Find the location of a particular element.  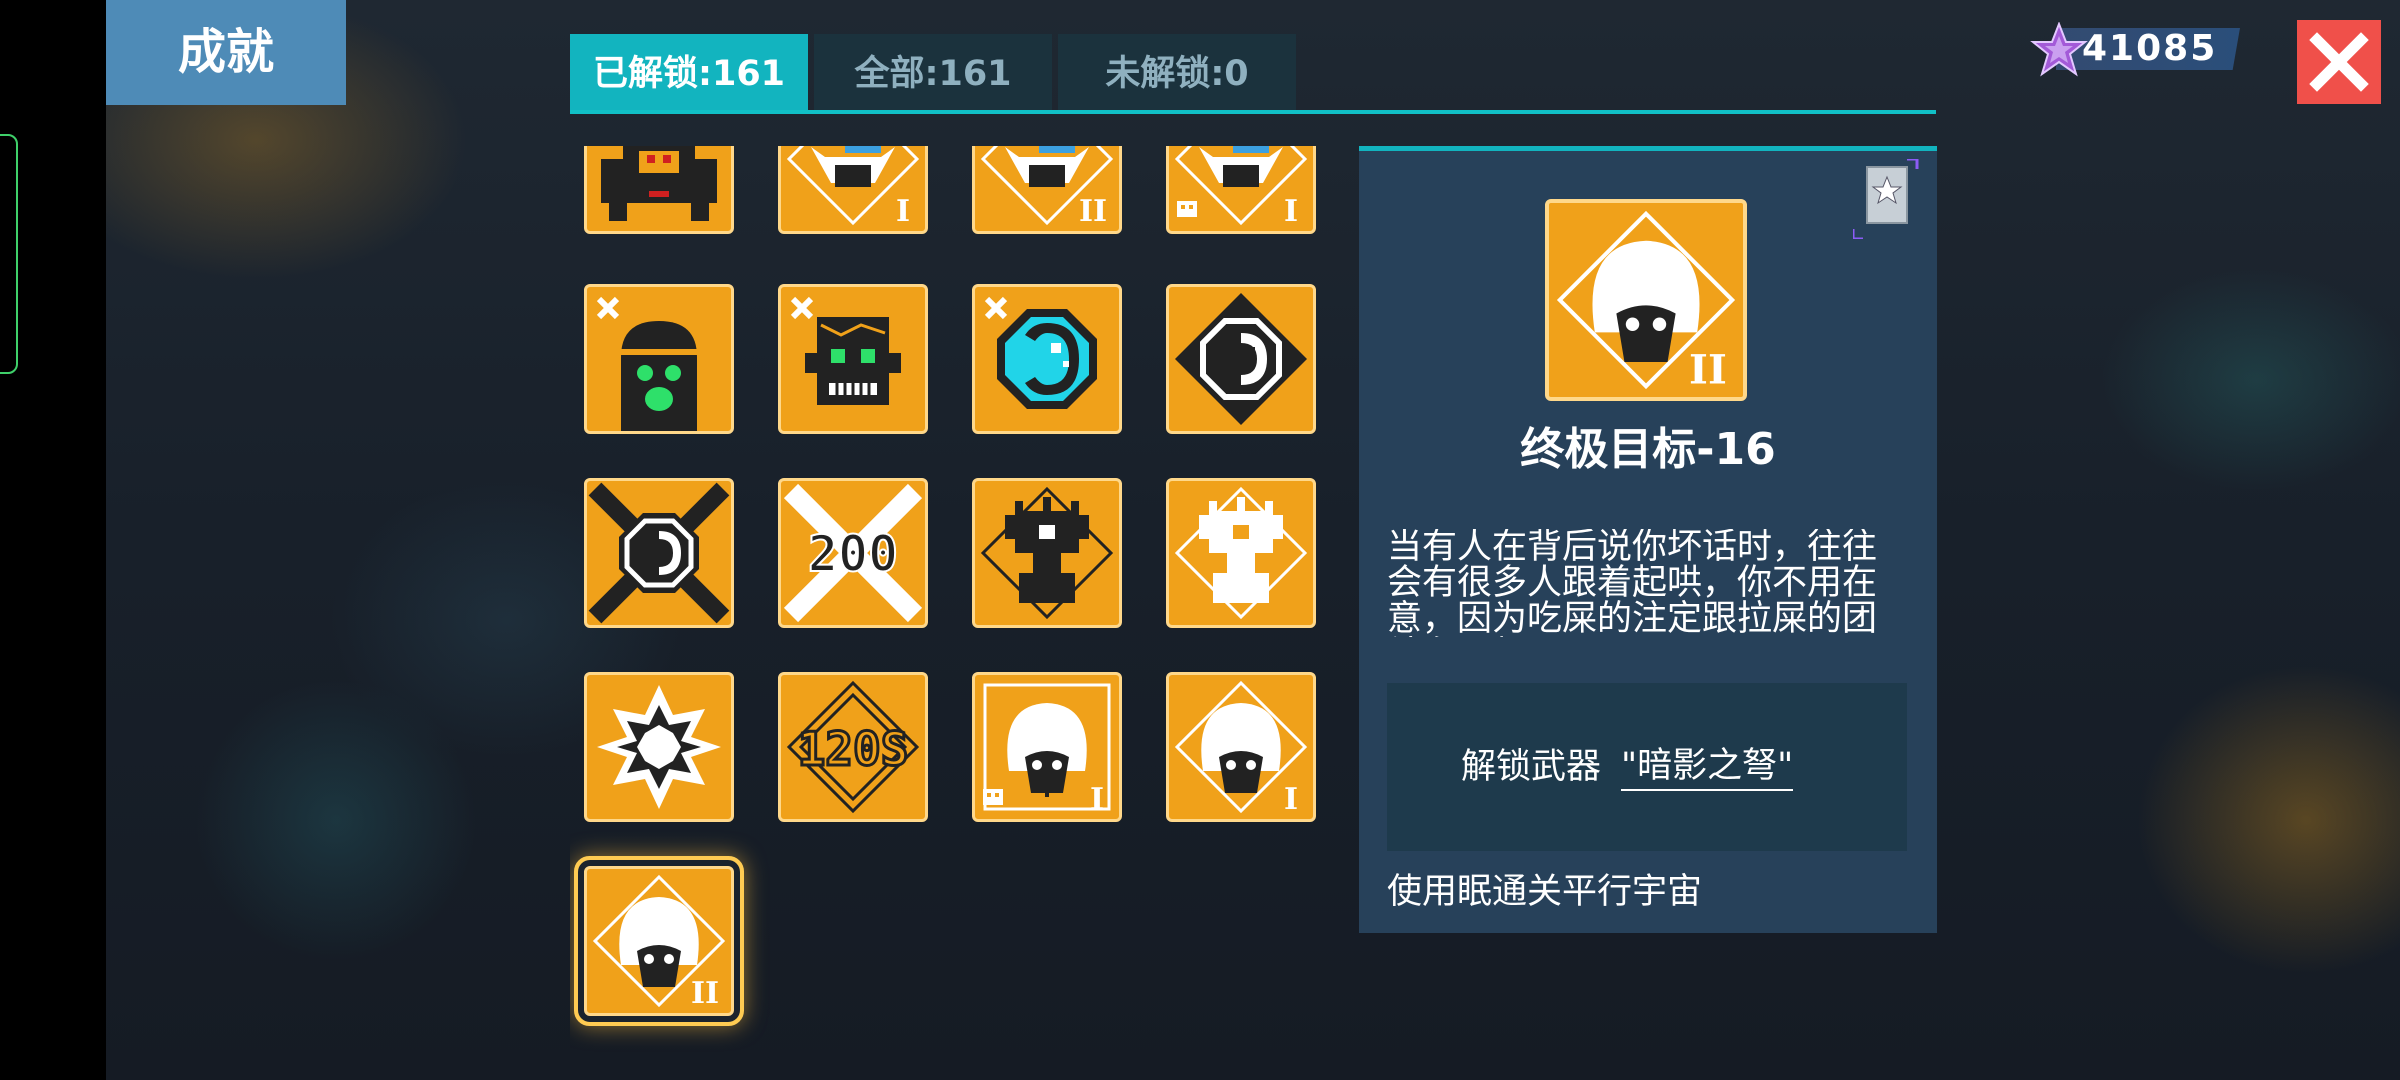

achievement-badge-selected: II is located at coordinates (659, 941).